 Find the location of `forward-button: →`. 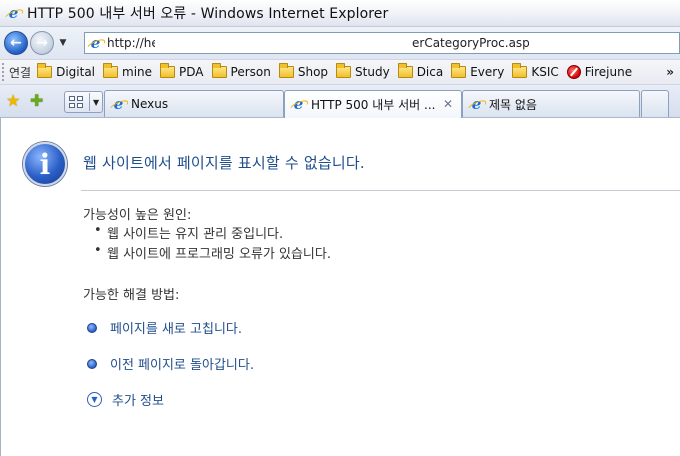

forward-button: → is located at coordinates (42, 43).